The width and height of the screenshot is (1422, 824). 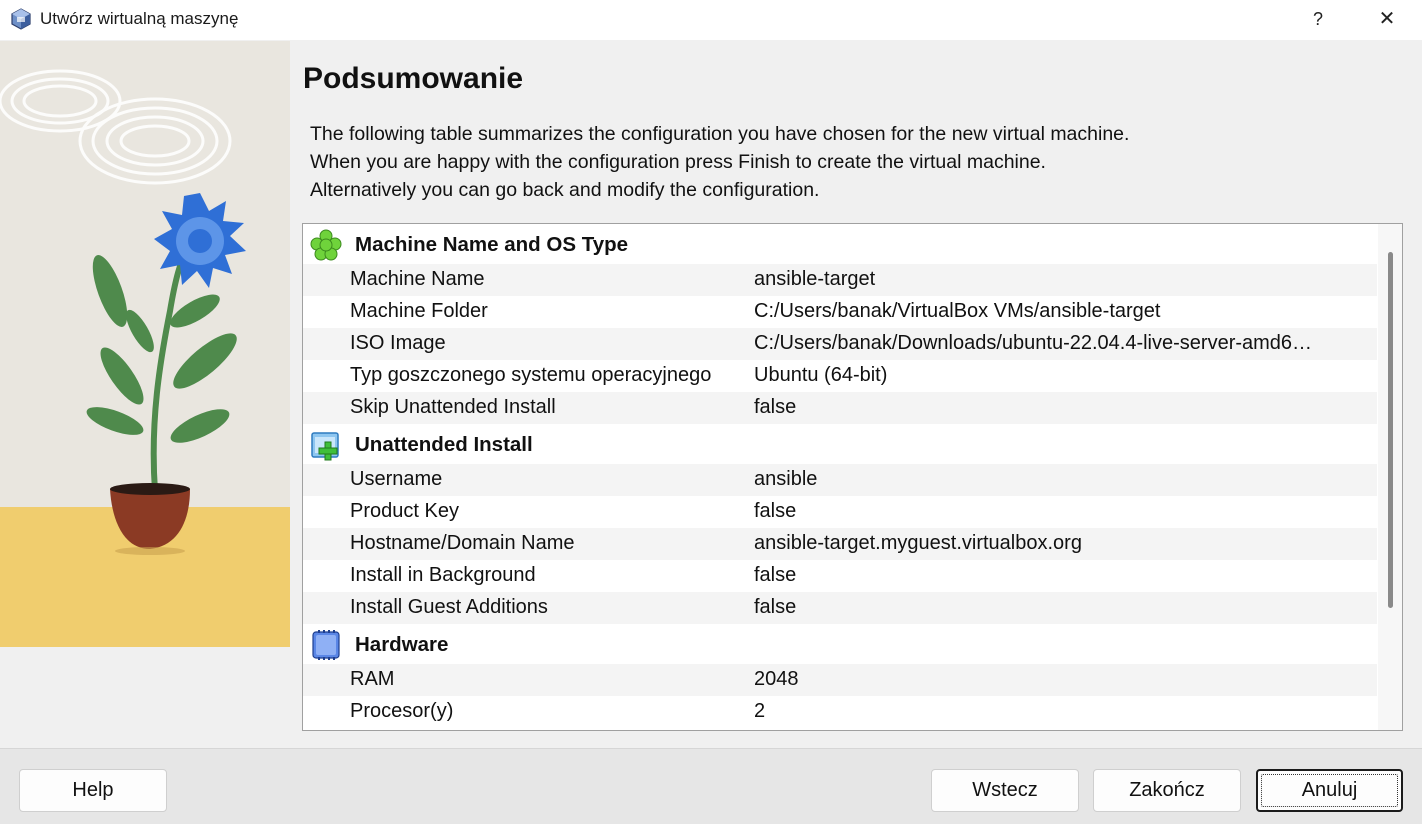 I want to click on focus-indicator, so click(x=1329, y=790).